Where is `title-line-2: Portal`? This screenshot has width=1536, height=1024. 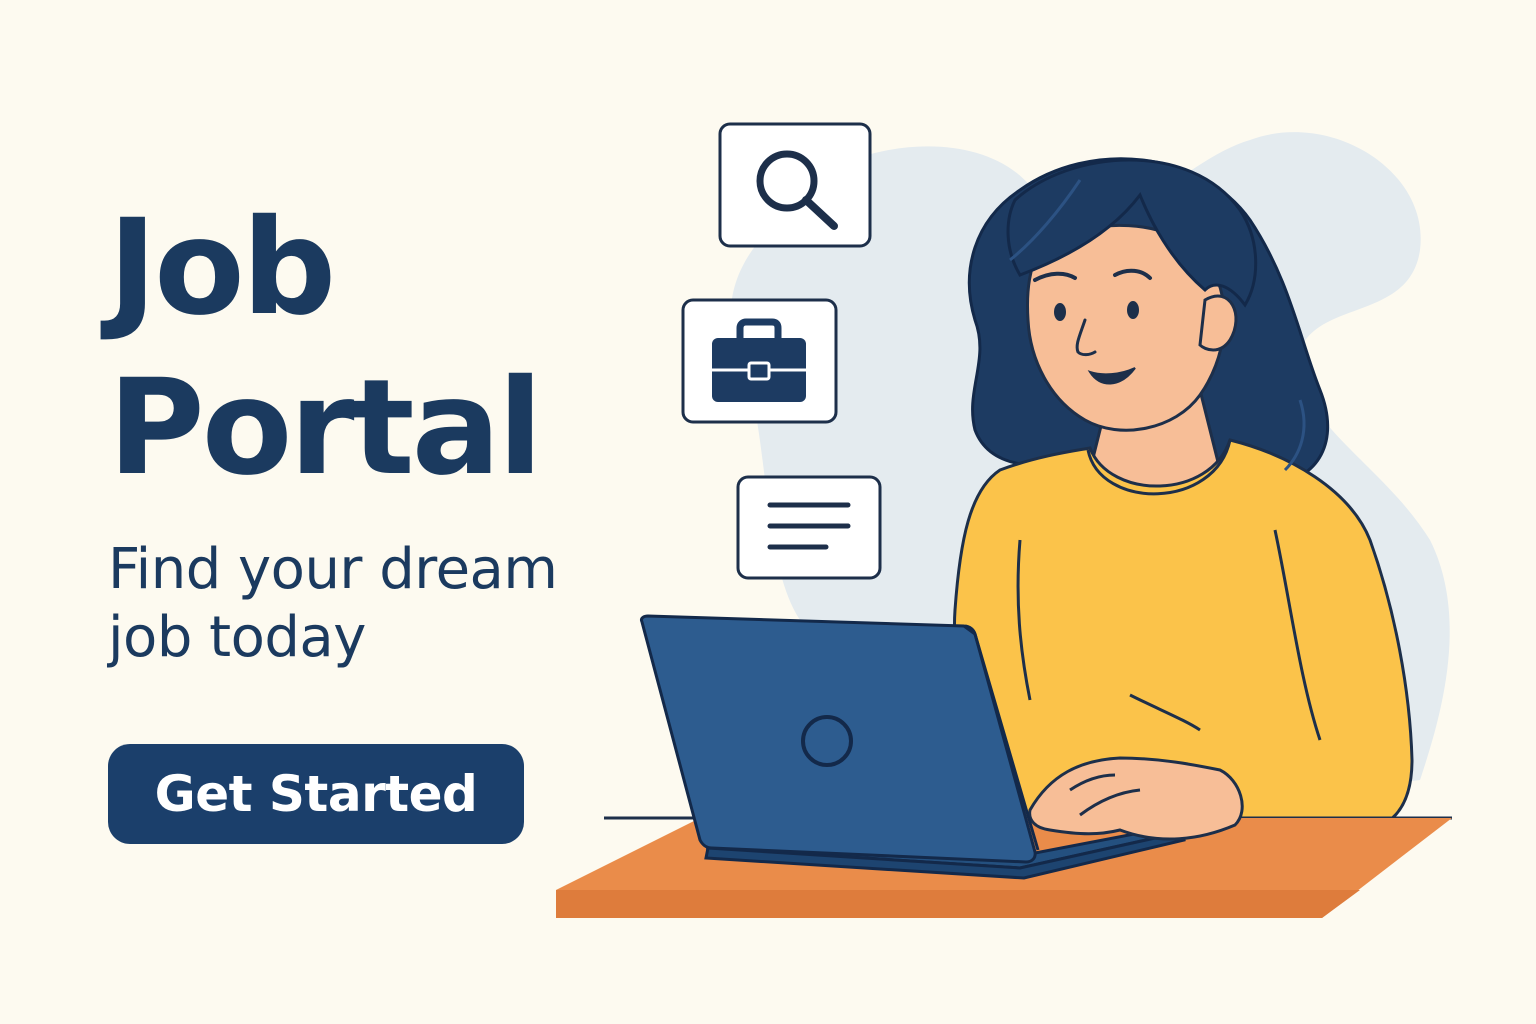 title-line-2: Portal is located at coordinates (325, 428).